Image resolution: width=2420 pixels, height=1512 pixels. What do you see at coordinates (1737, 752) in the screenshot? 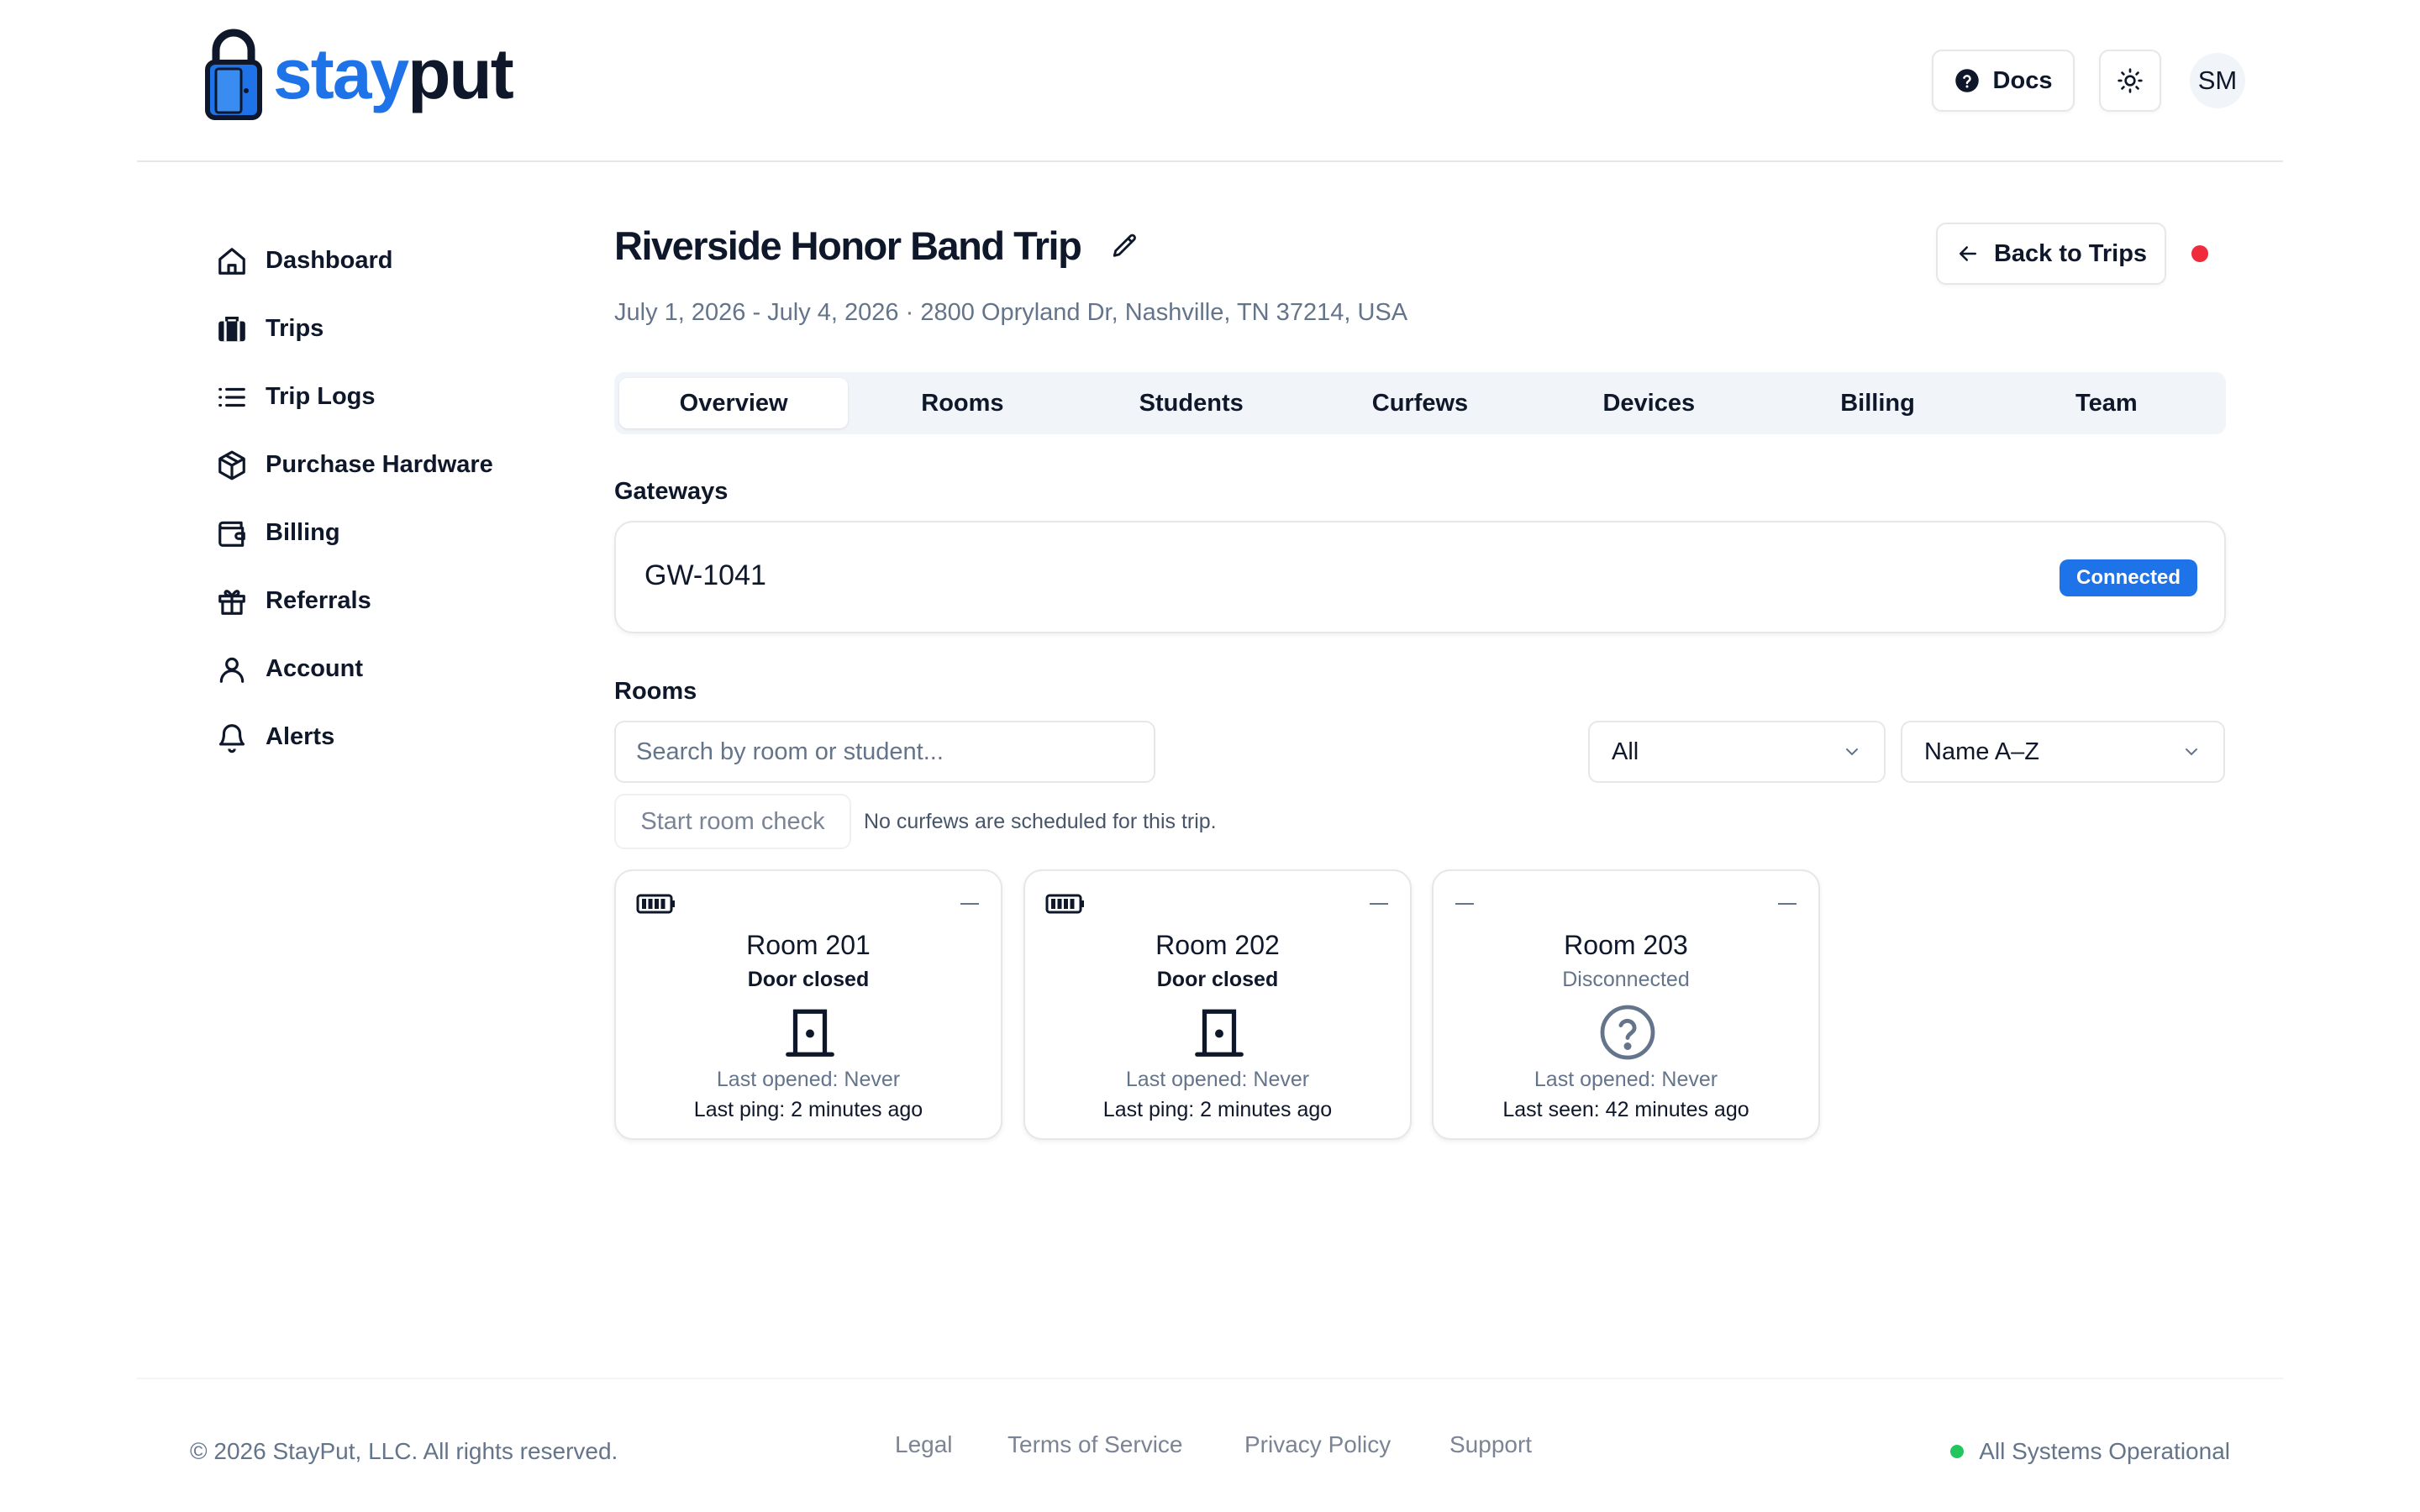
I see `status-filter-select: All` at bounding box center [1737, 752].